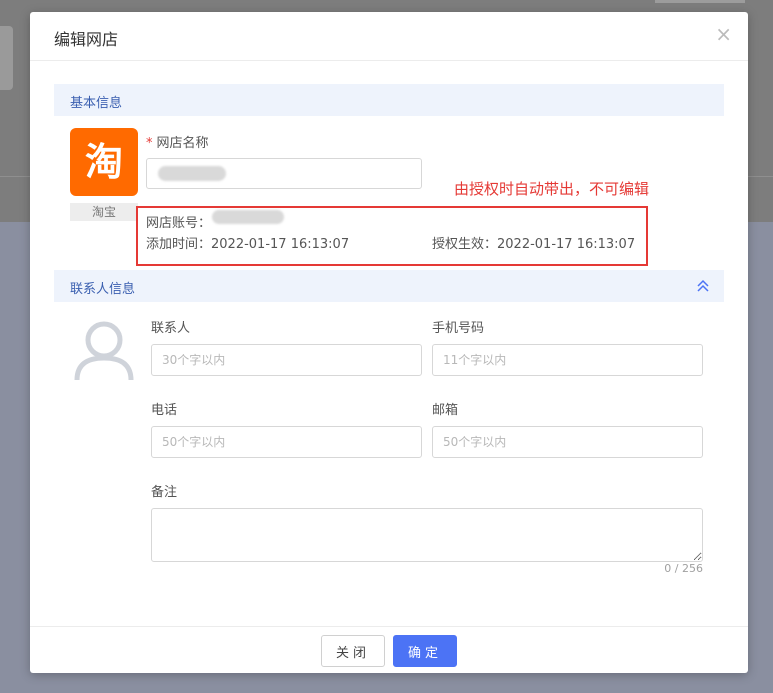 The width and height of the screenshot is (773, 693). Describe the element at coordinates (567, 442) in the screenshot. I see `email-input` at that location.